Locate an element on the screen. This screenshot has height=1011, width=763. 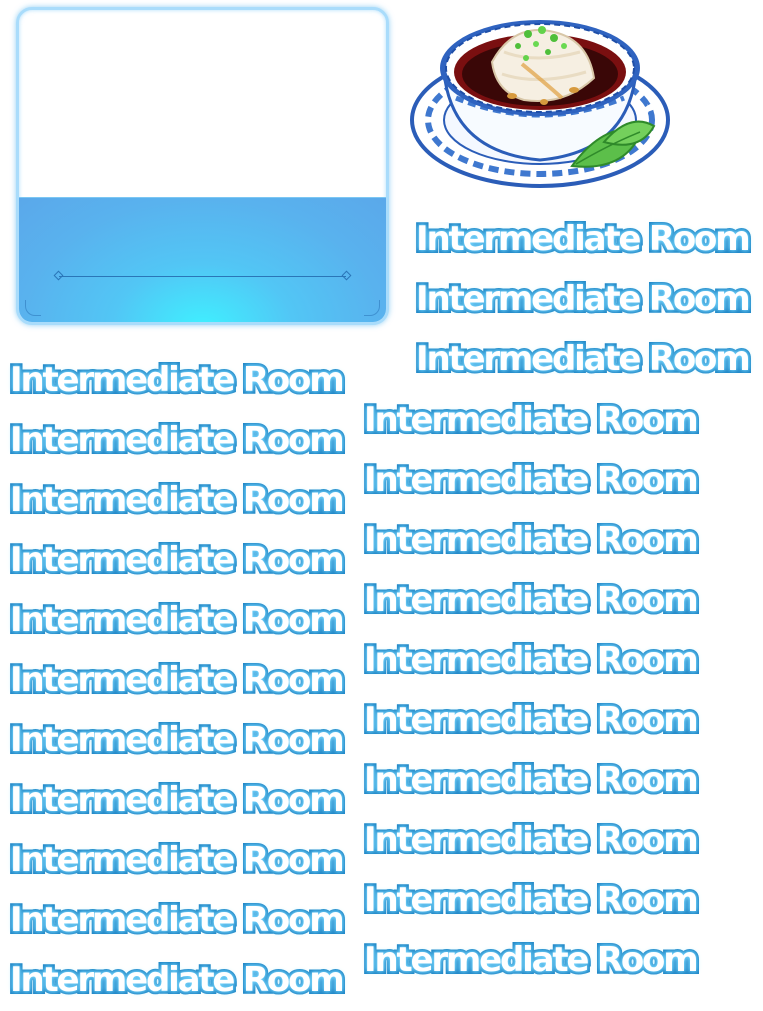
card-divider is located at coordinates (202, 276).